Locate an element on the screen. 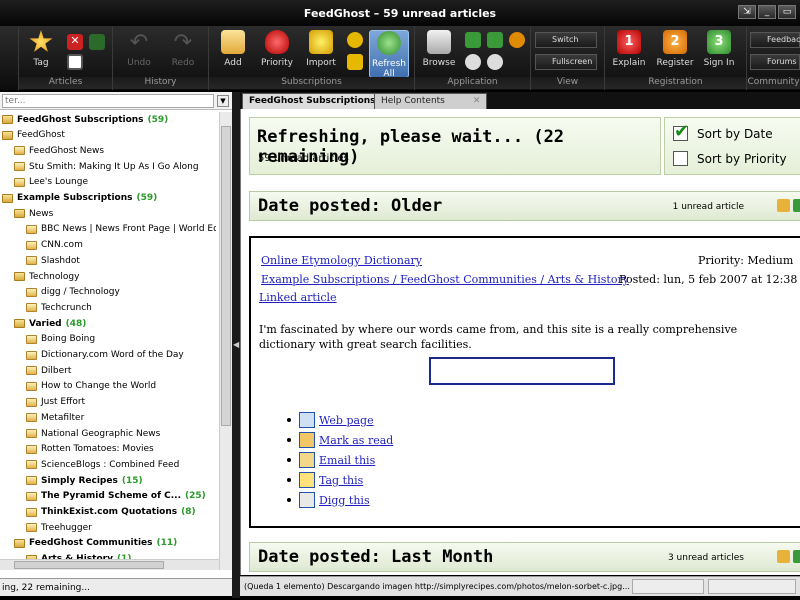 The width and height of the screenshot is (800, 600). tree-item: Technology is located at coordinates (108, 276).